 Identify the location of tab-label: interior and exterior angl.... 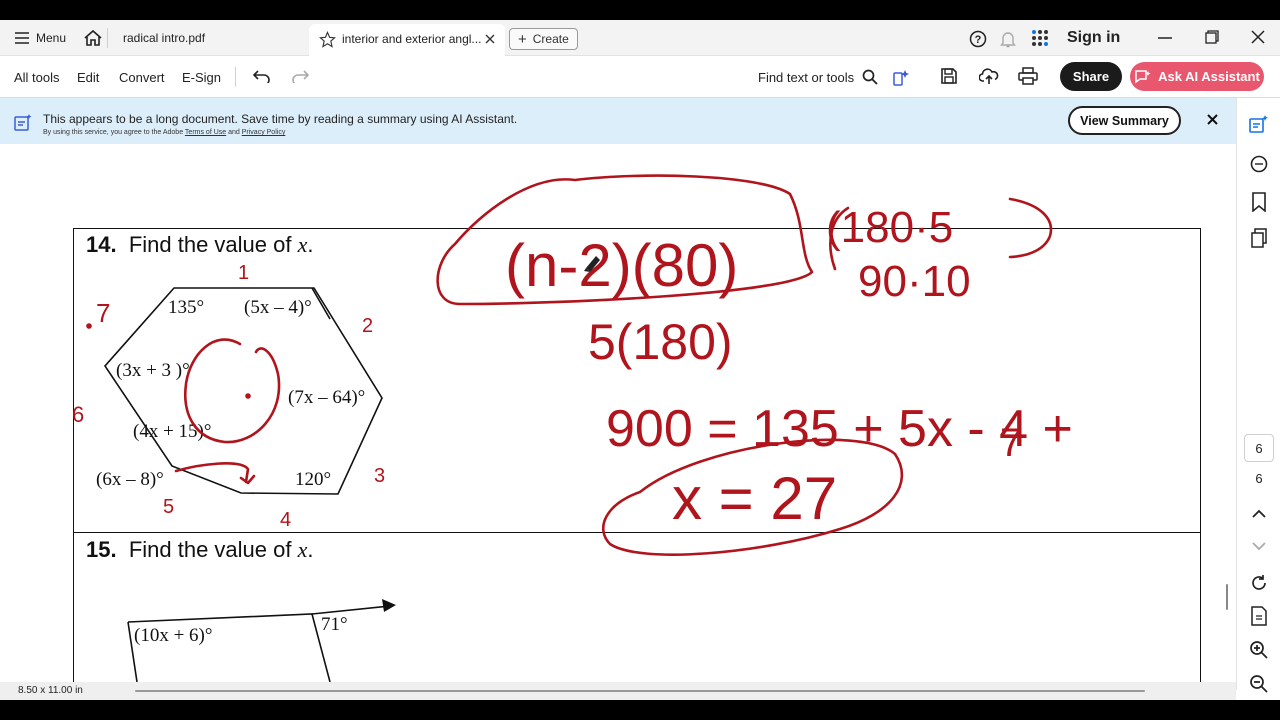
(412, 39).